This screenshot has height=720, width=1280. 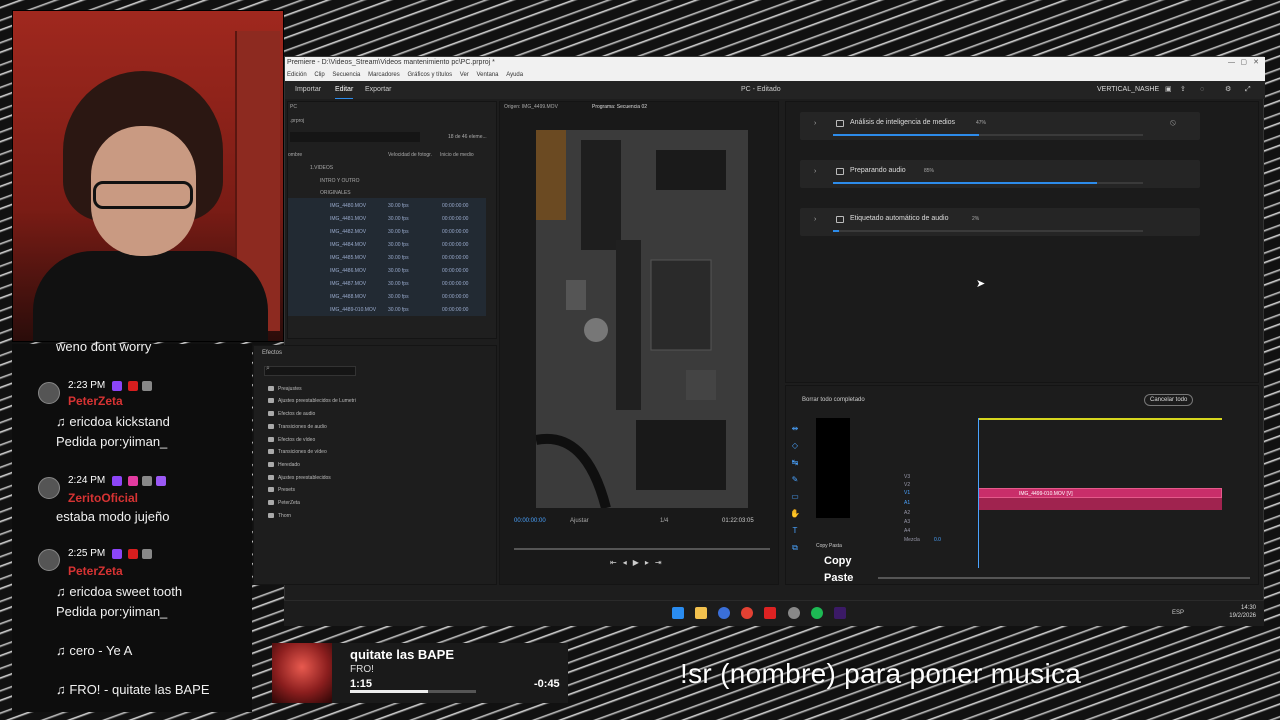 What do you see at coordinates (514, 75) in the screenshot?
I see `menu-ayuda: Ayuda` at bounding box center [514, 75].